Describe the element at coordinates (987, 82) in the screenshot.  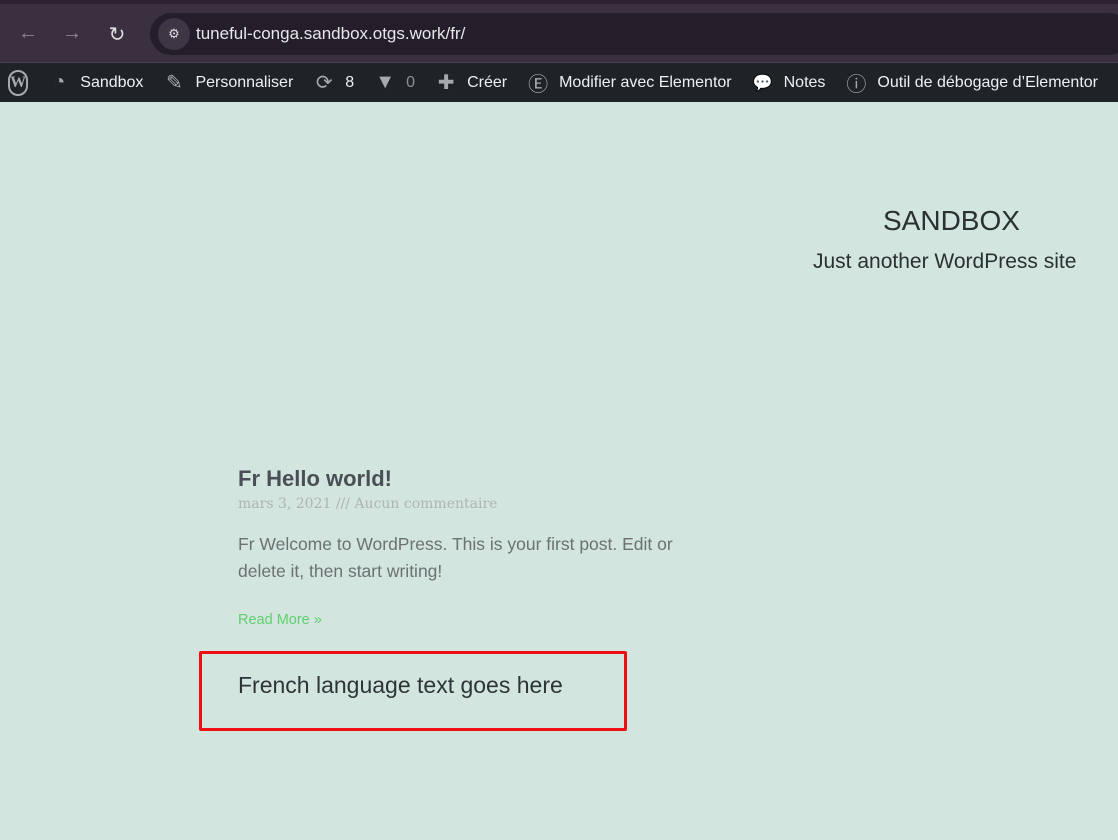
I see `label: Outil de débogage d’Elementor` at that location.